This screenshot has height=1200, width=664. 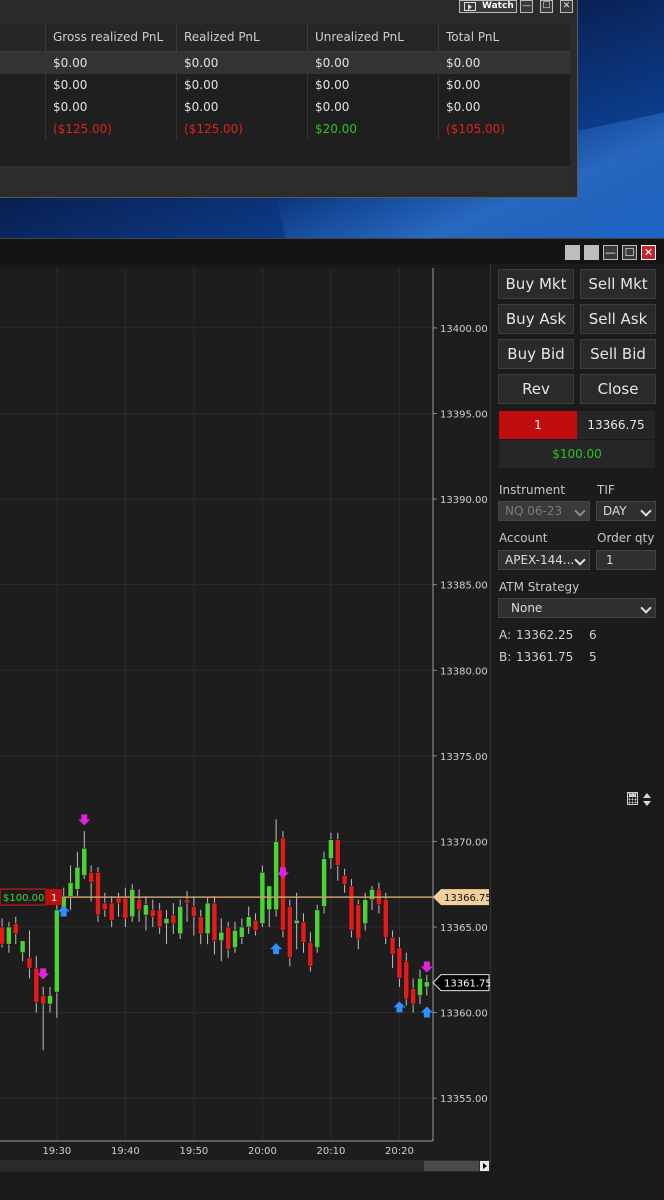 What do you see at coordinates (399, 1151) in the screenshot?
I see `x-tick-label: 20:20` at bounding box center [399, 1151].